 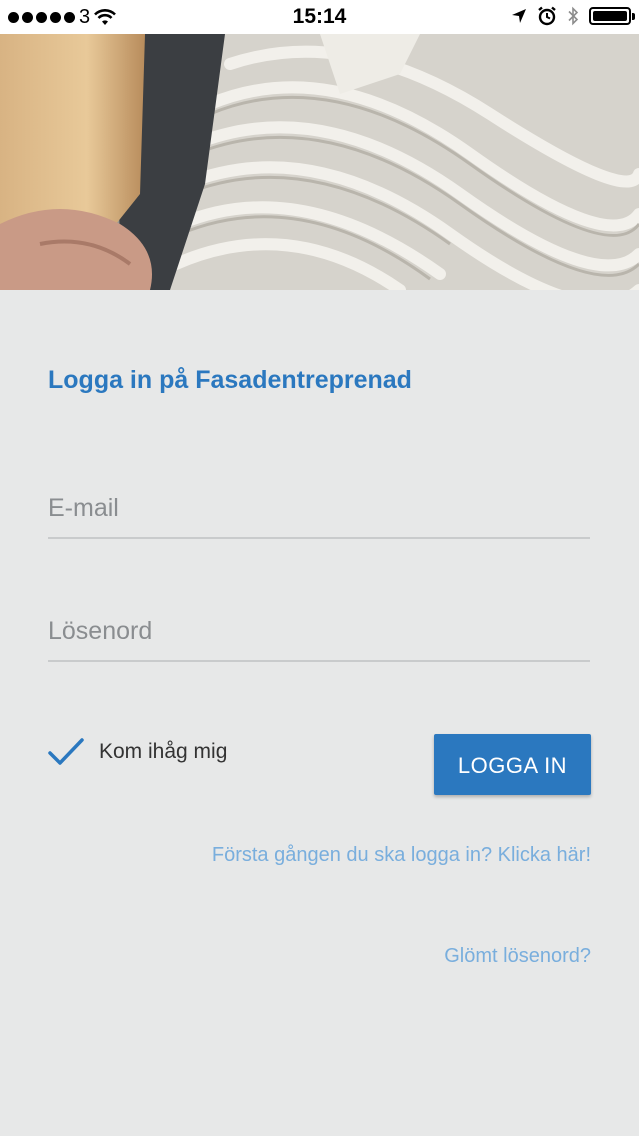 I want to click on email-field, so click(x=319, y=508).